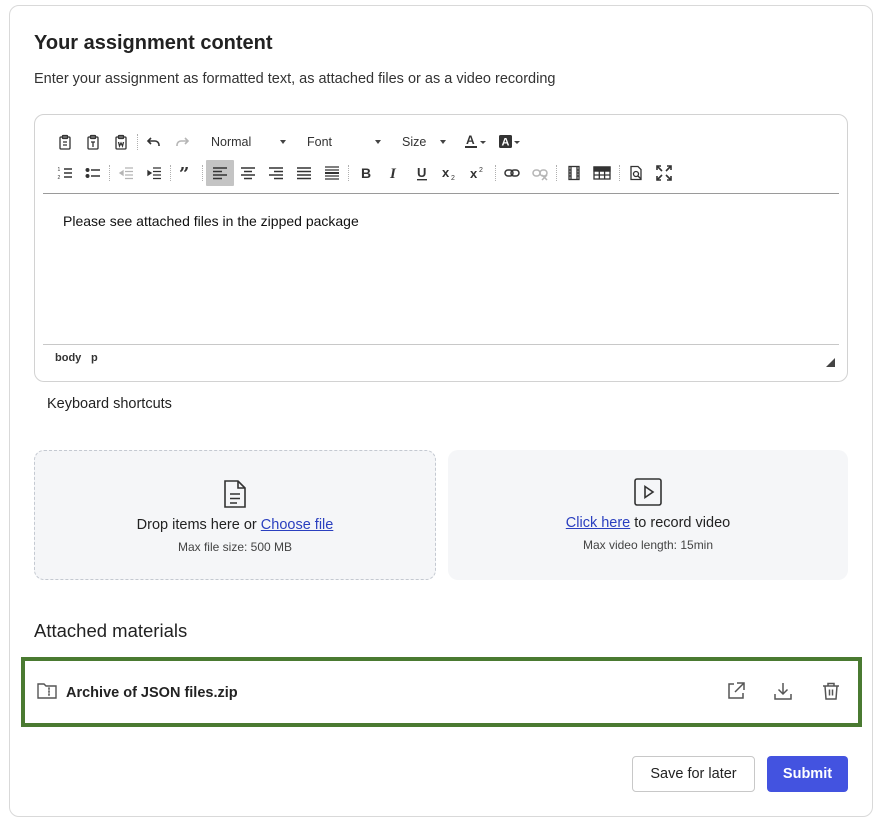  Describe the element at coordinates (47, 693) in the screenshot. I see `folder-zip-icon` at that location.